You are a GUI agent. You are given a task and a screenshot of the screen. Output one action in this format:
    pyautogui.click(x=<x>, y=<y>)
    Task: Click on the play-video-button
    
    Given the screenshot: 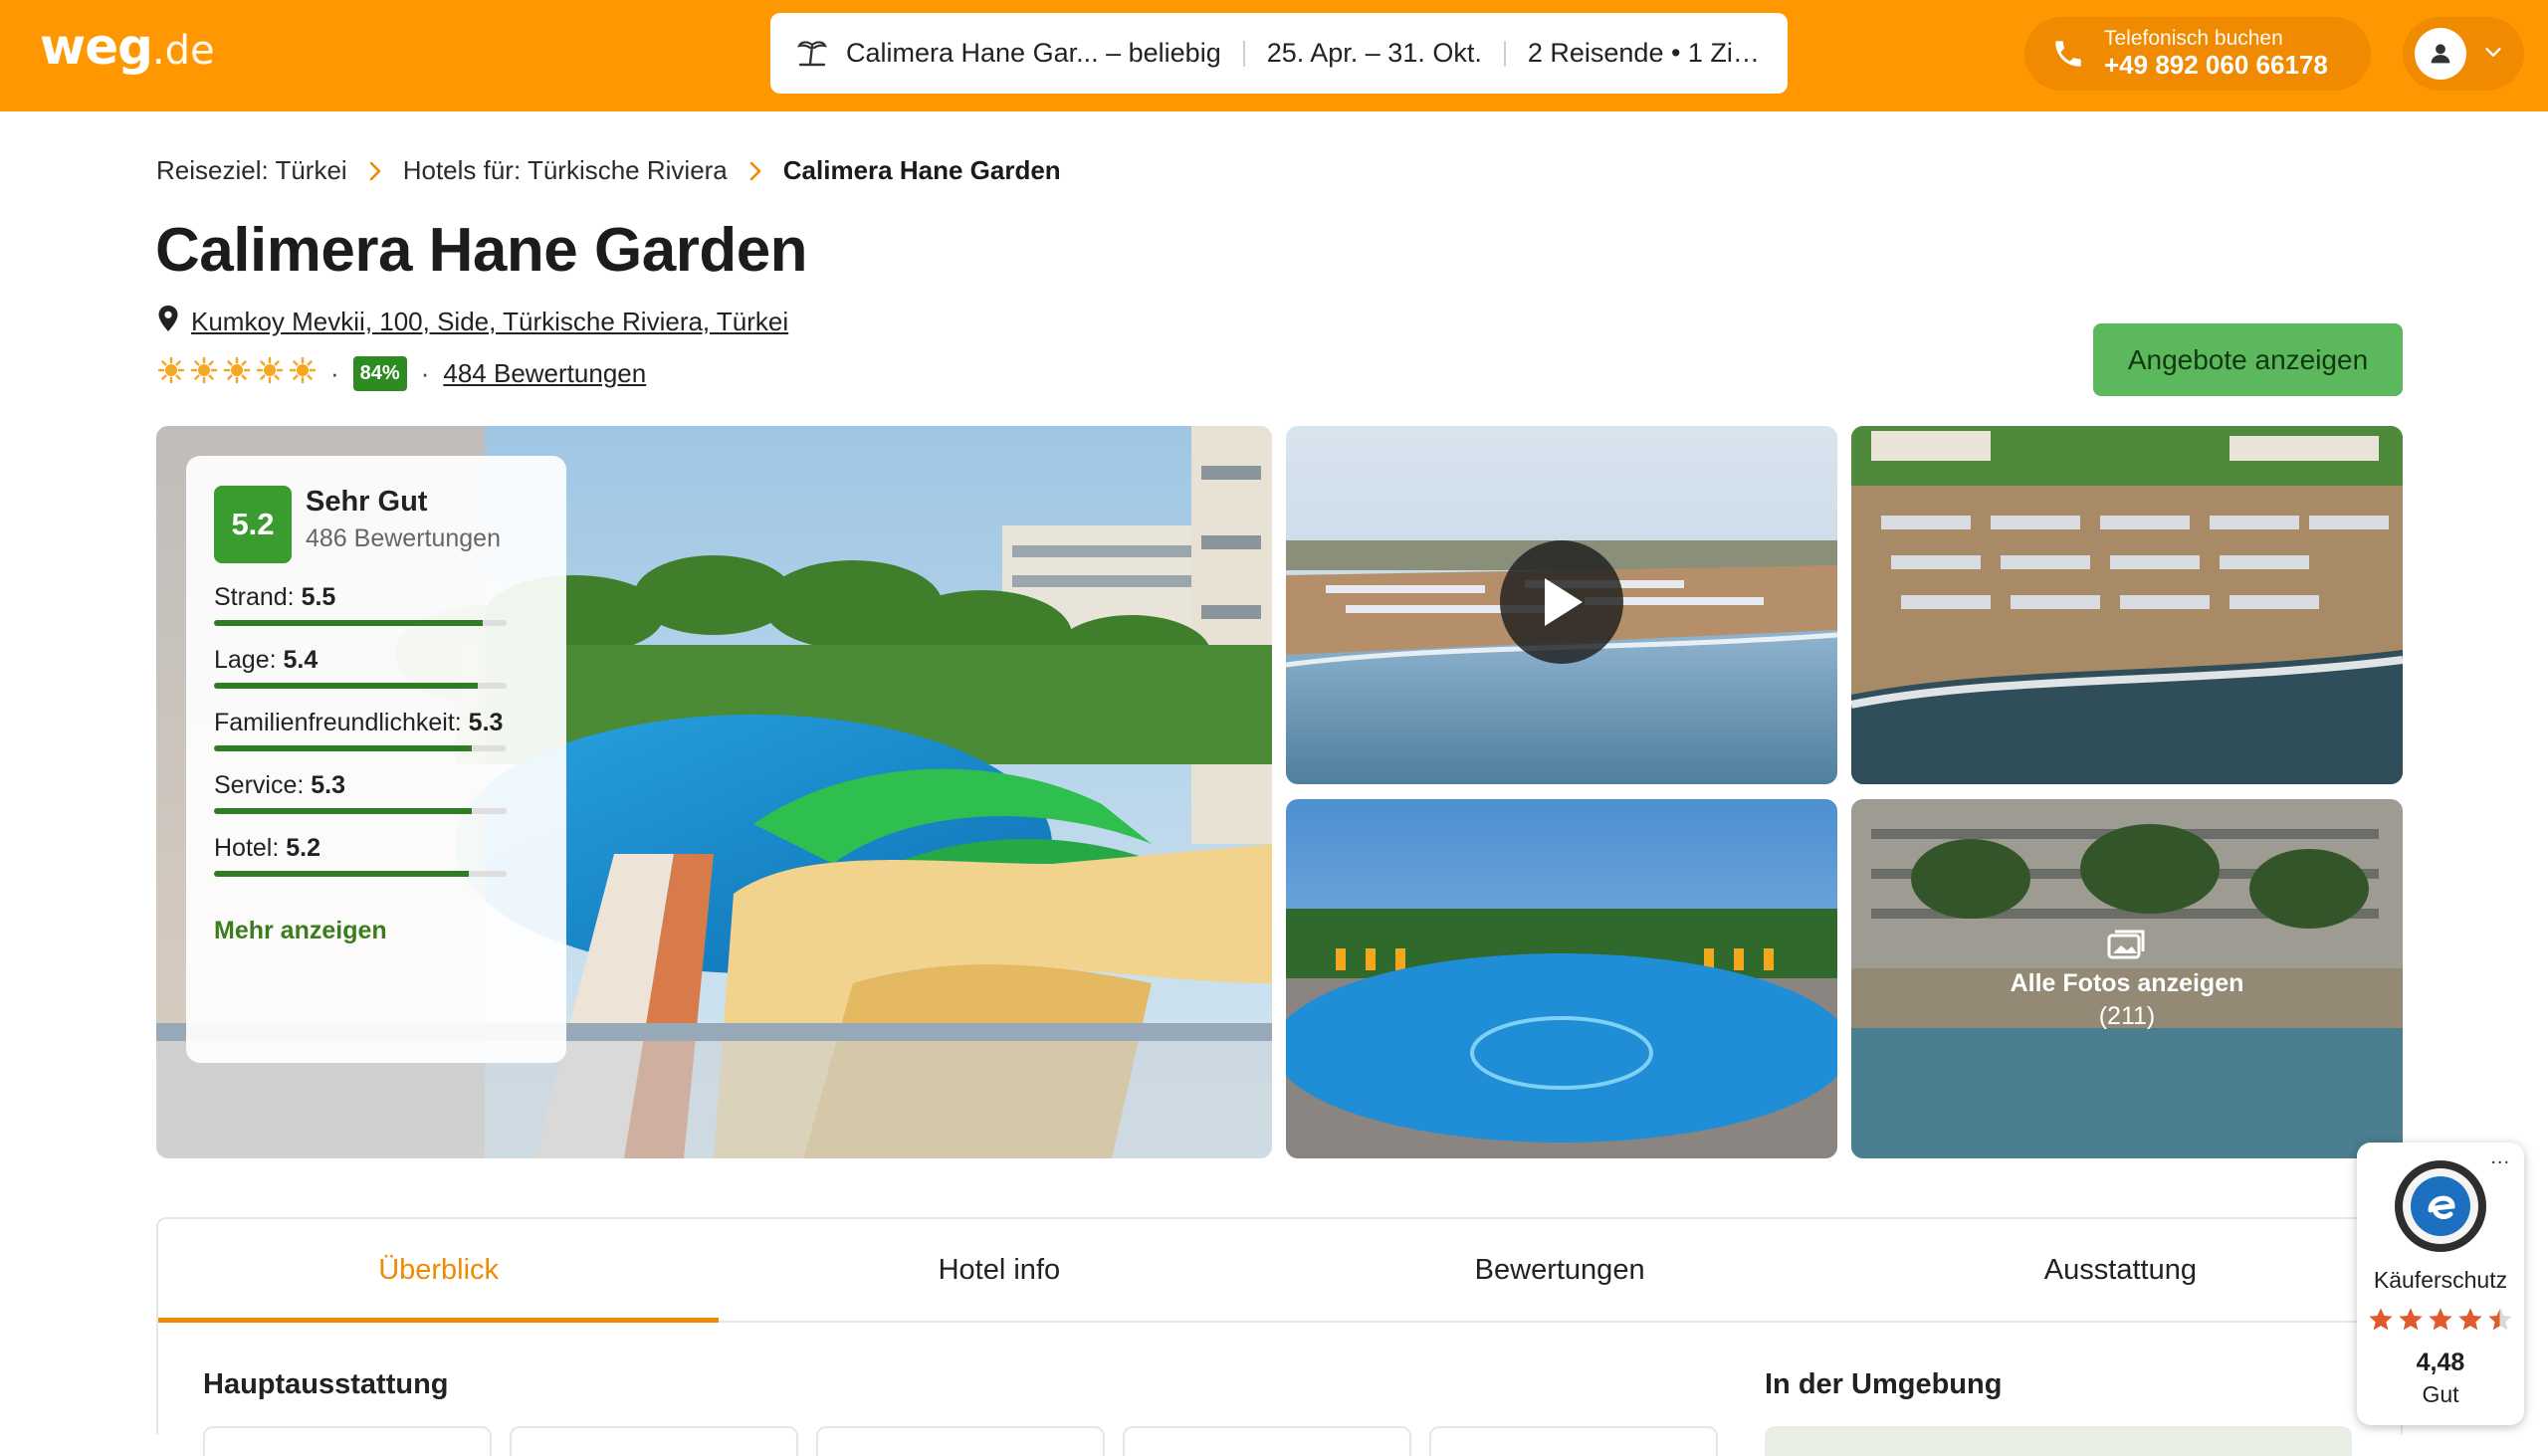 What is the action you would take?
    pyautogui.click(x=1561, y=602)
    